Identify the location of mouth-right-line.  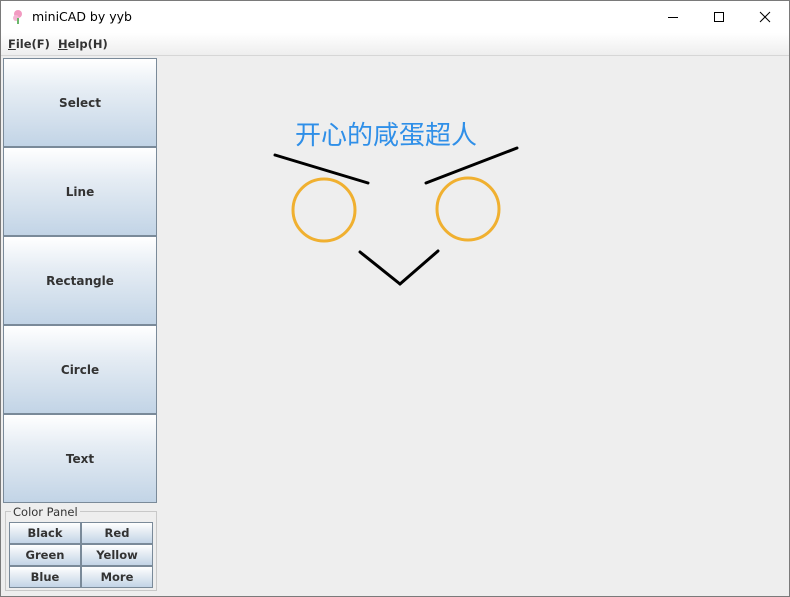
(419, 267).